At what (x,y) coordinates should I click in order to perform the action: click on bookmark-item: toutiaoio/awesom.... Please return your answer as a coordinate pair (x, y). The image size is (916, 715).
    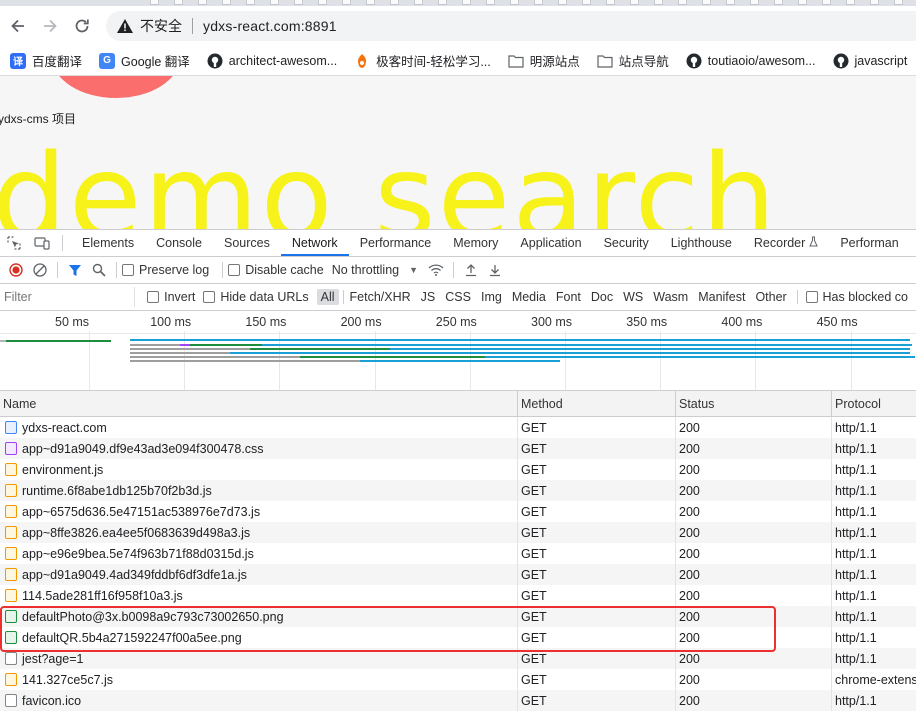
    Looking at the image, I should click on (751, 61).